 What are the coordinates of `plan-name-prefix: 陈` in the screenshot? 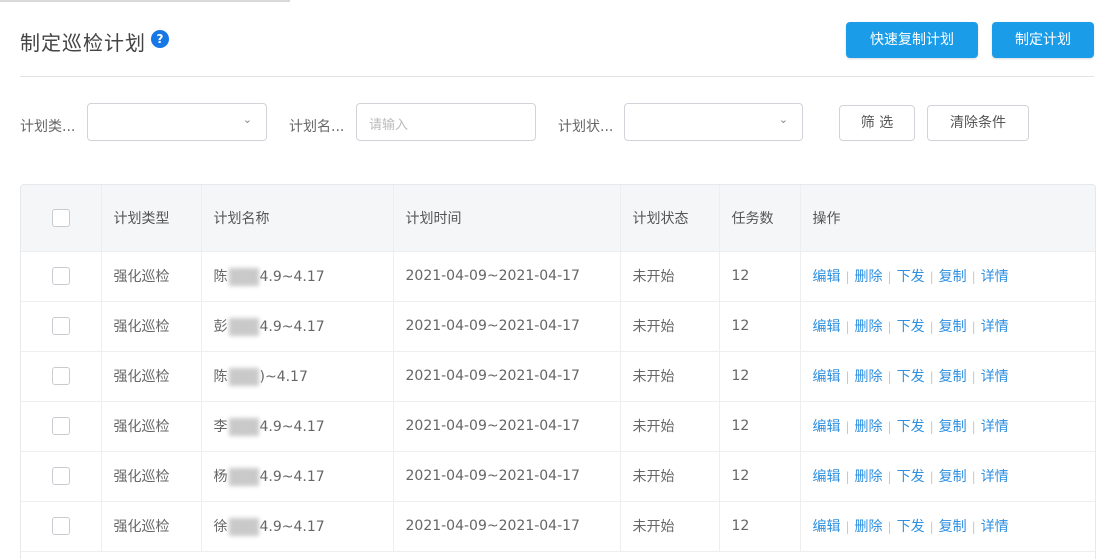 It's located at (220, 377).